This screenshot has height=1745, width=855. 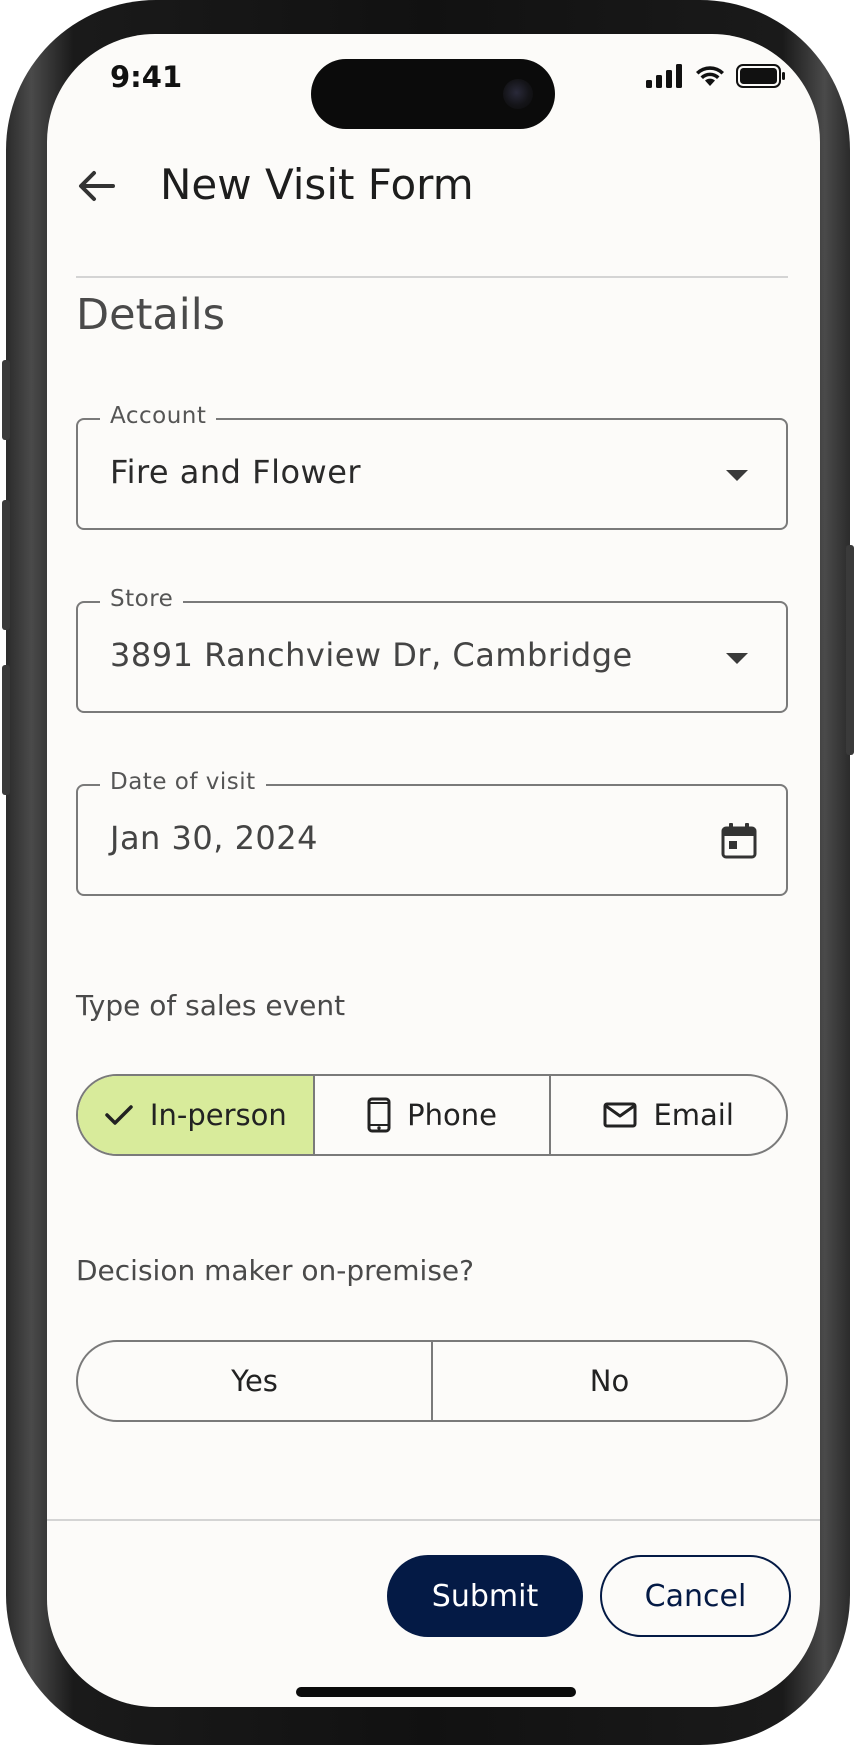 I want to click on submit-button: Submit, so click(x=485, y=1596).